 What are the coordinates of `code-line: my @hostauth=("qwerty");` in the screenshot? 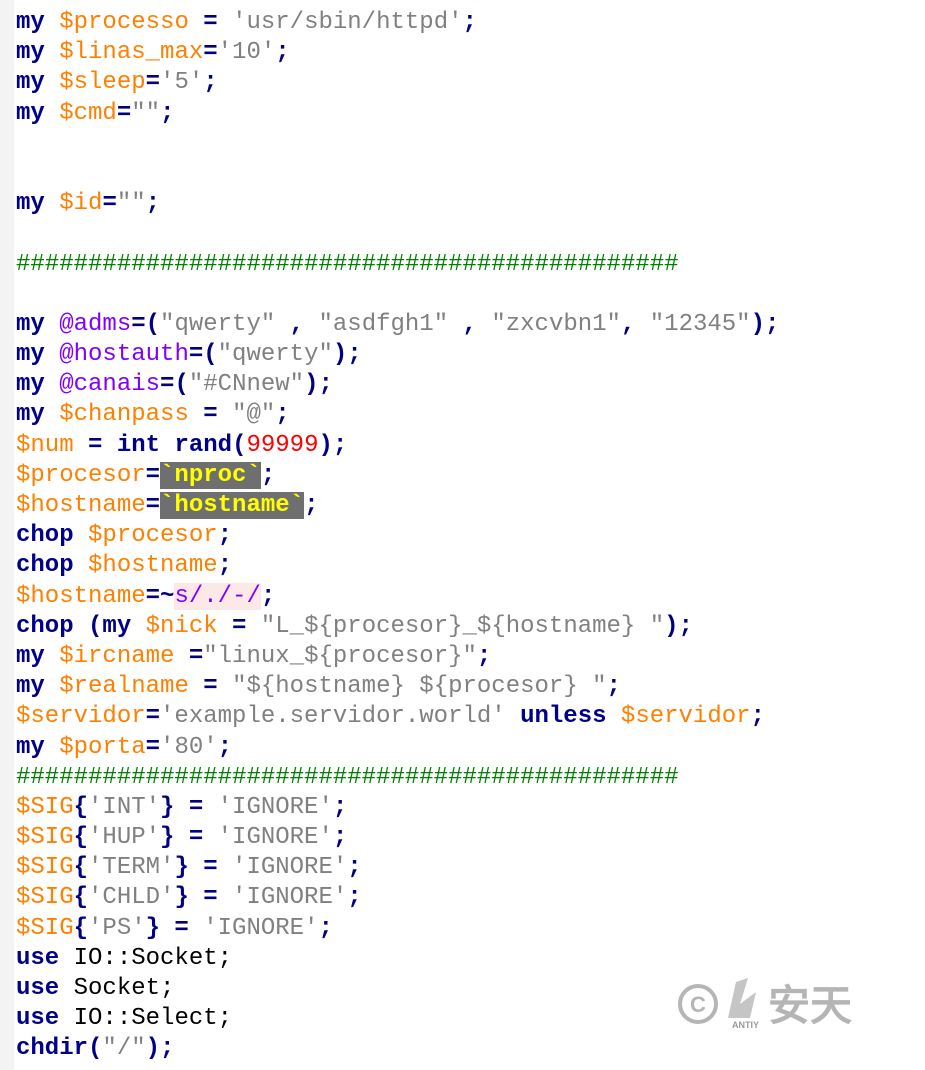 It's located at (397, 355).